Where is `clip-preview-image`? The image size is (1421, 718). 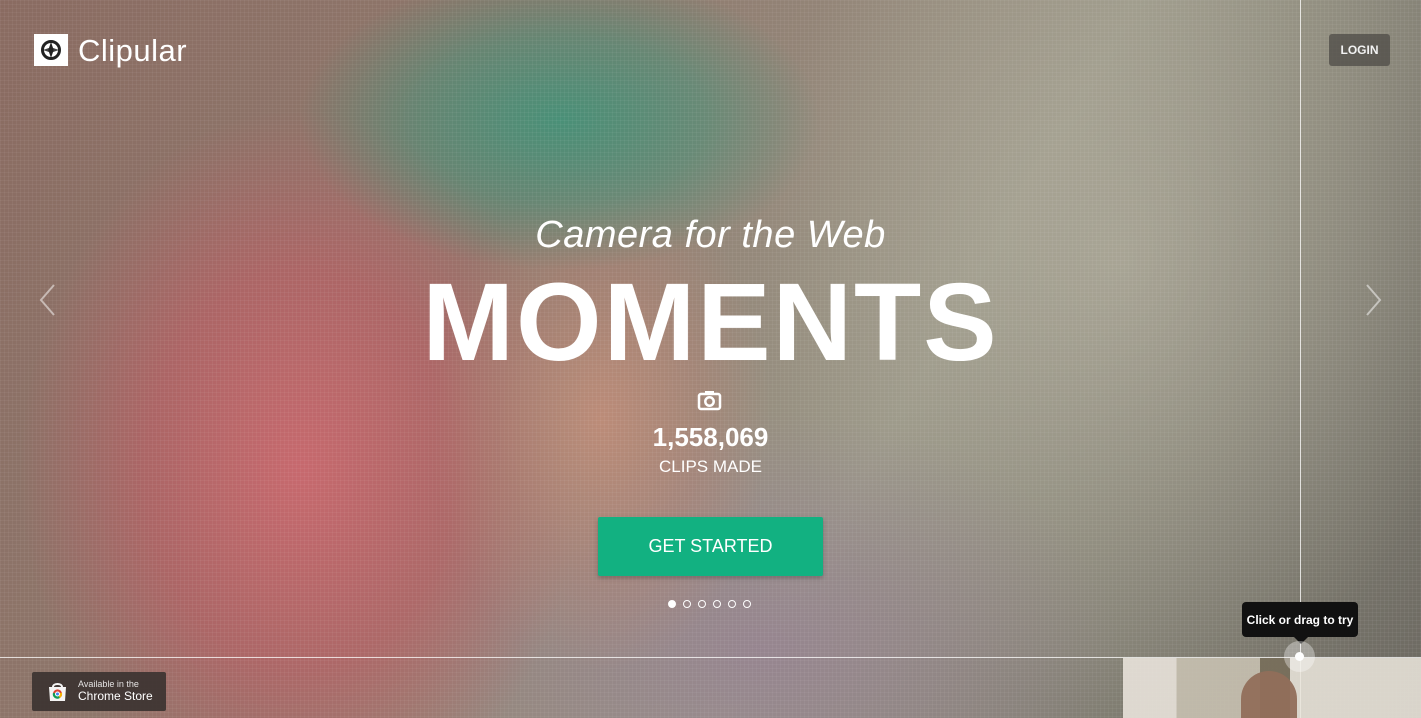 clip-preview-image is located at coordinates (1272, 688).